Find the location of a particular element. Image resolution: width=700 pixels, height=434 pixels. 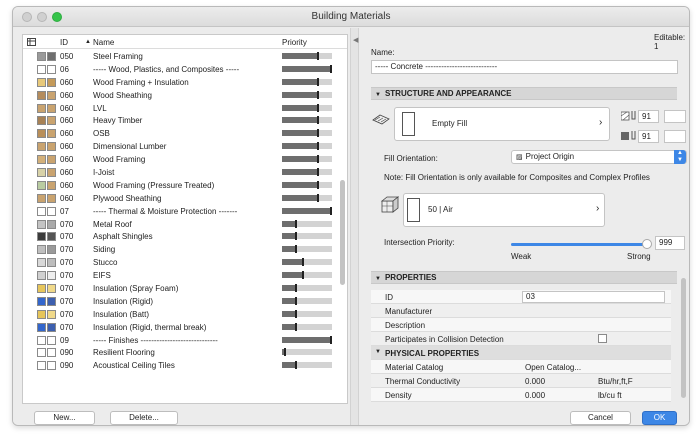

id-input: 03 is located at coordinates (593, 297).